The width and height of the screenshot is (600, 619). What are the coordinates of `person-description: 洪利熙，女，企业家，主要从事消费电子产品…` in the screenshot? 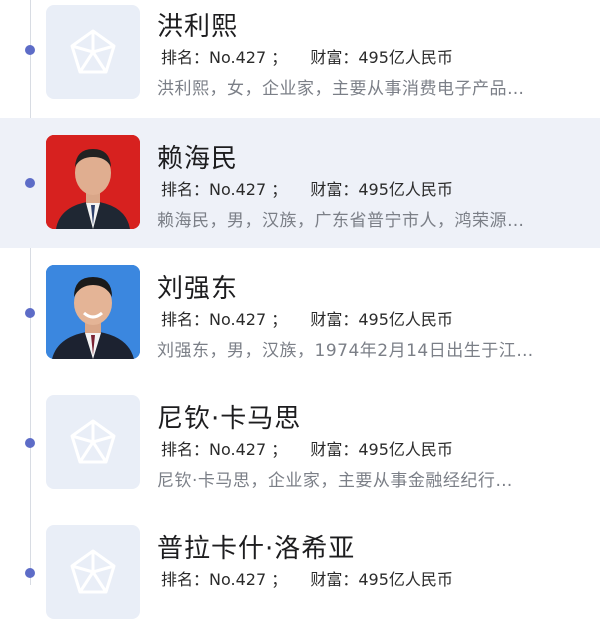 It's located at (341, 89).